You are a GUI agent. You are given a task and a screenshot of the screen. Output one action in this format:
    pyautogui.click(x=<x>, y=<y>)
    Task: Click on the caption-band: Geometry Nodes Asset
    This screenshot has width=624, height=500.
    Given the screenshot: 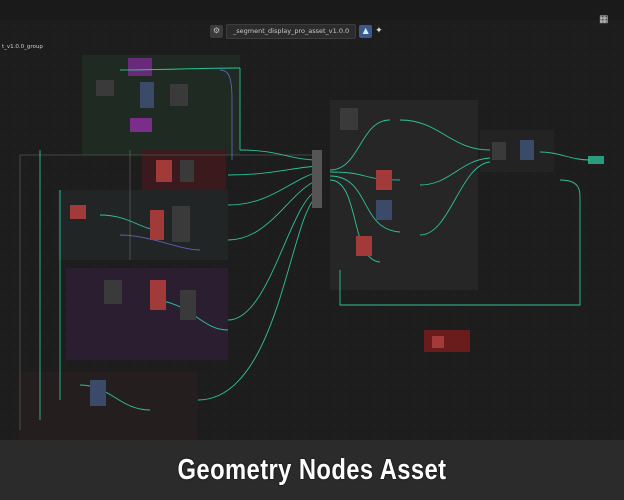 What is the action you would take?
    pyautogui.click(x=312, y=470)
    